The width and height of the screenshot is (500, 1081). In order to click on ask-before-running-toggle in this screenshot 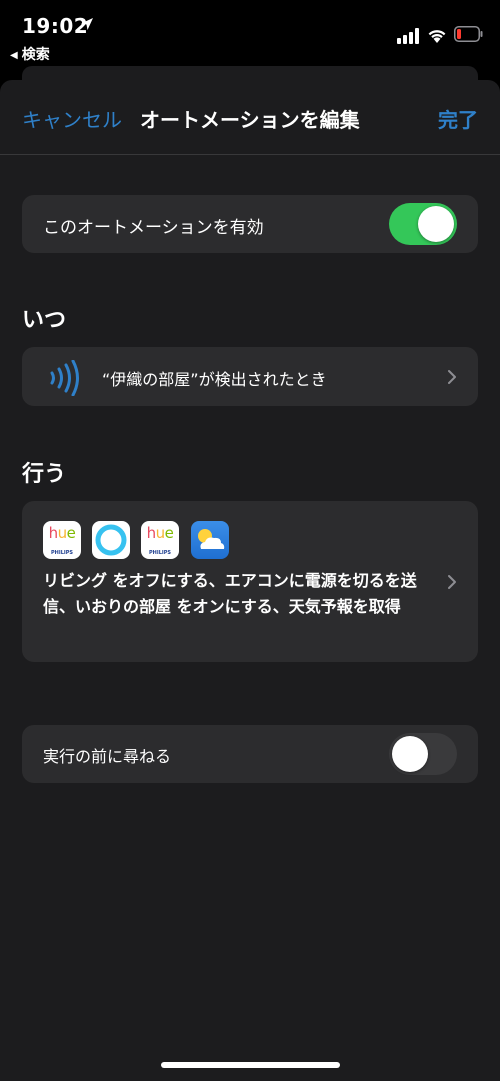, I will do `click(423, 754)`.